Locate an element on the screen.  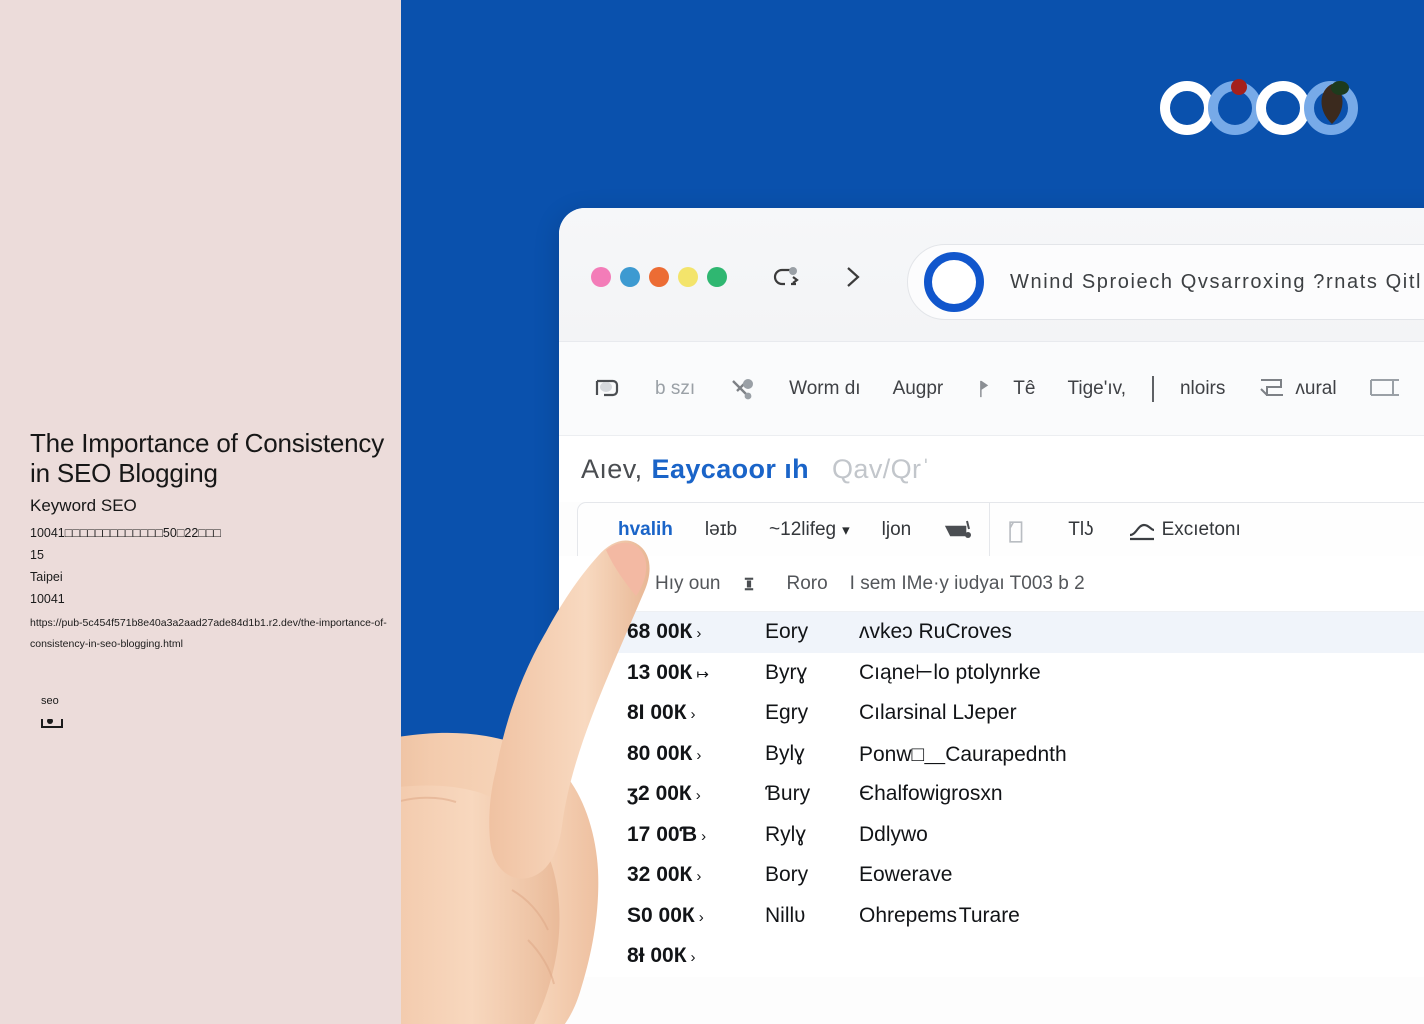
filter-item-4-label: ljon is located at coordinates (896, 529).